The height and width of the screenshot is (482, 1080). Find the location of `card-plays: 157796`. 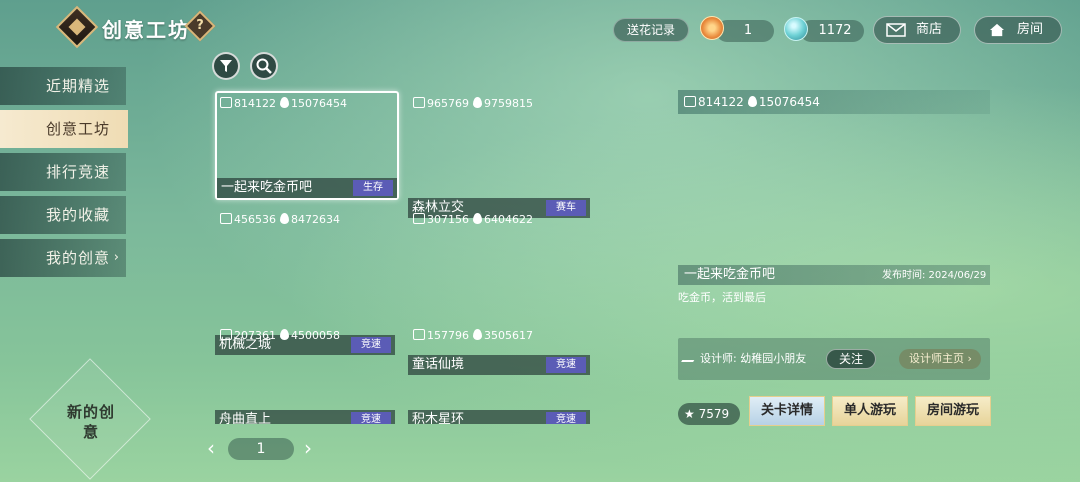

card-plays: 157796 is located at coordinates (448, 335).